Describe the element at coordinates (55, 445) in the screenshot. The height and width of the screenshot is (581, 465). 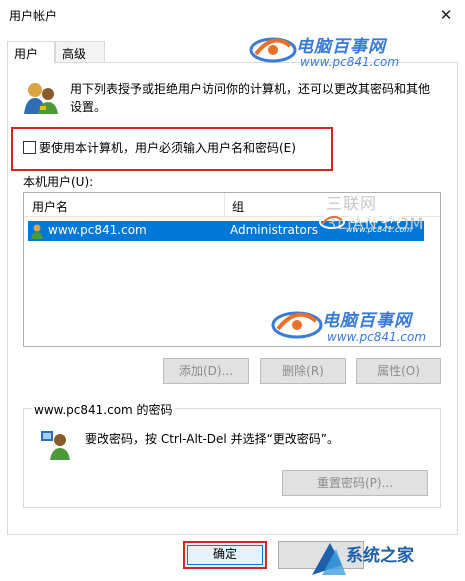
I see `user-password-icon` at that location.